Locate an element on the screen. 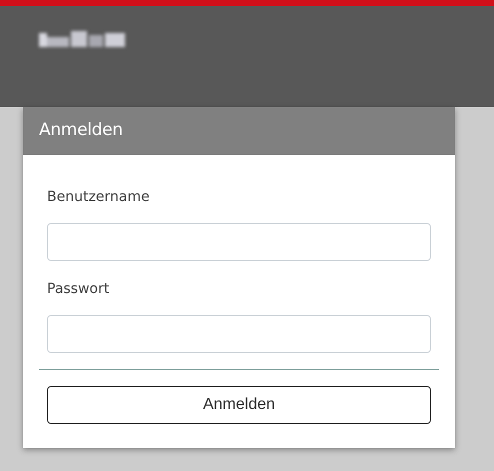 The height and width of the screenshot is (471, 494). card-title: Anmelden is located at coordinates (81, 130).